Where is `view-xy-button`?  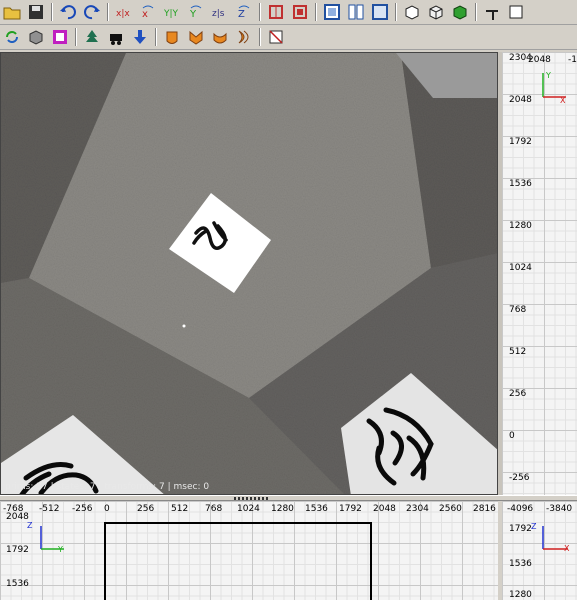 view-xy-button is located at coordinates (332, 12).